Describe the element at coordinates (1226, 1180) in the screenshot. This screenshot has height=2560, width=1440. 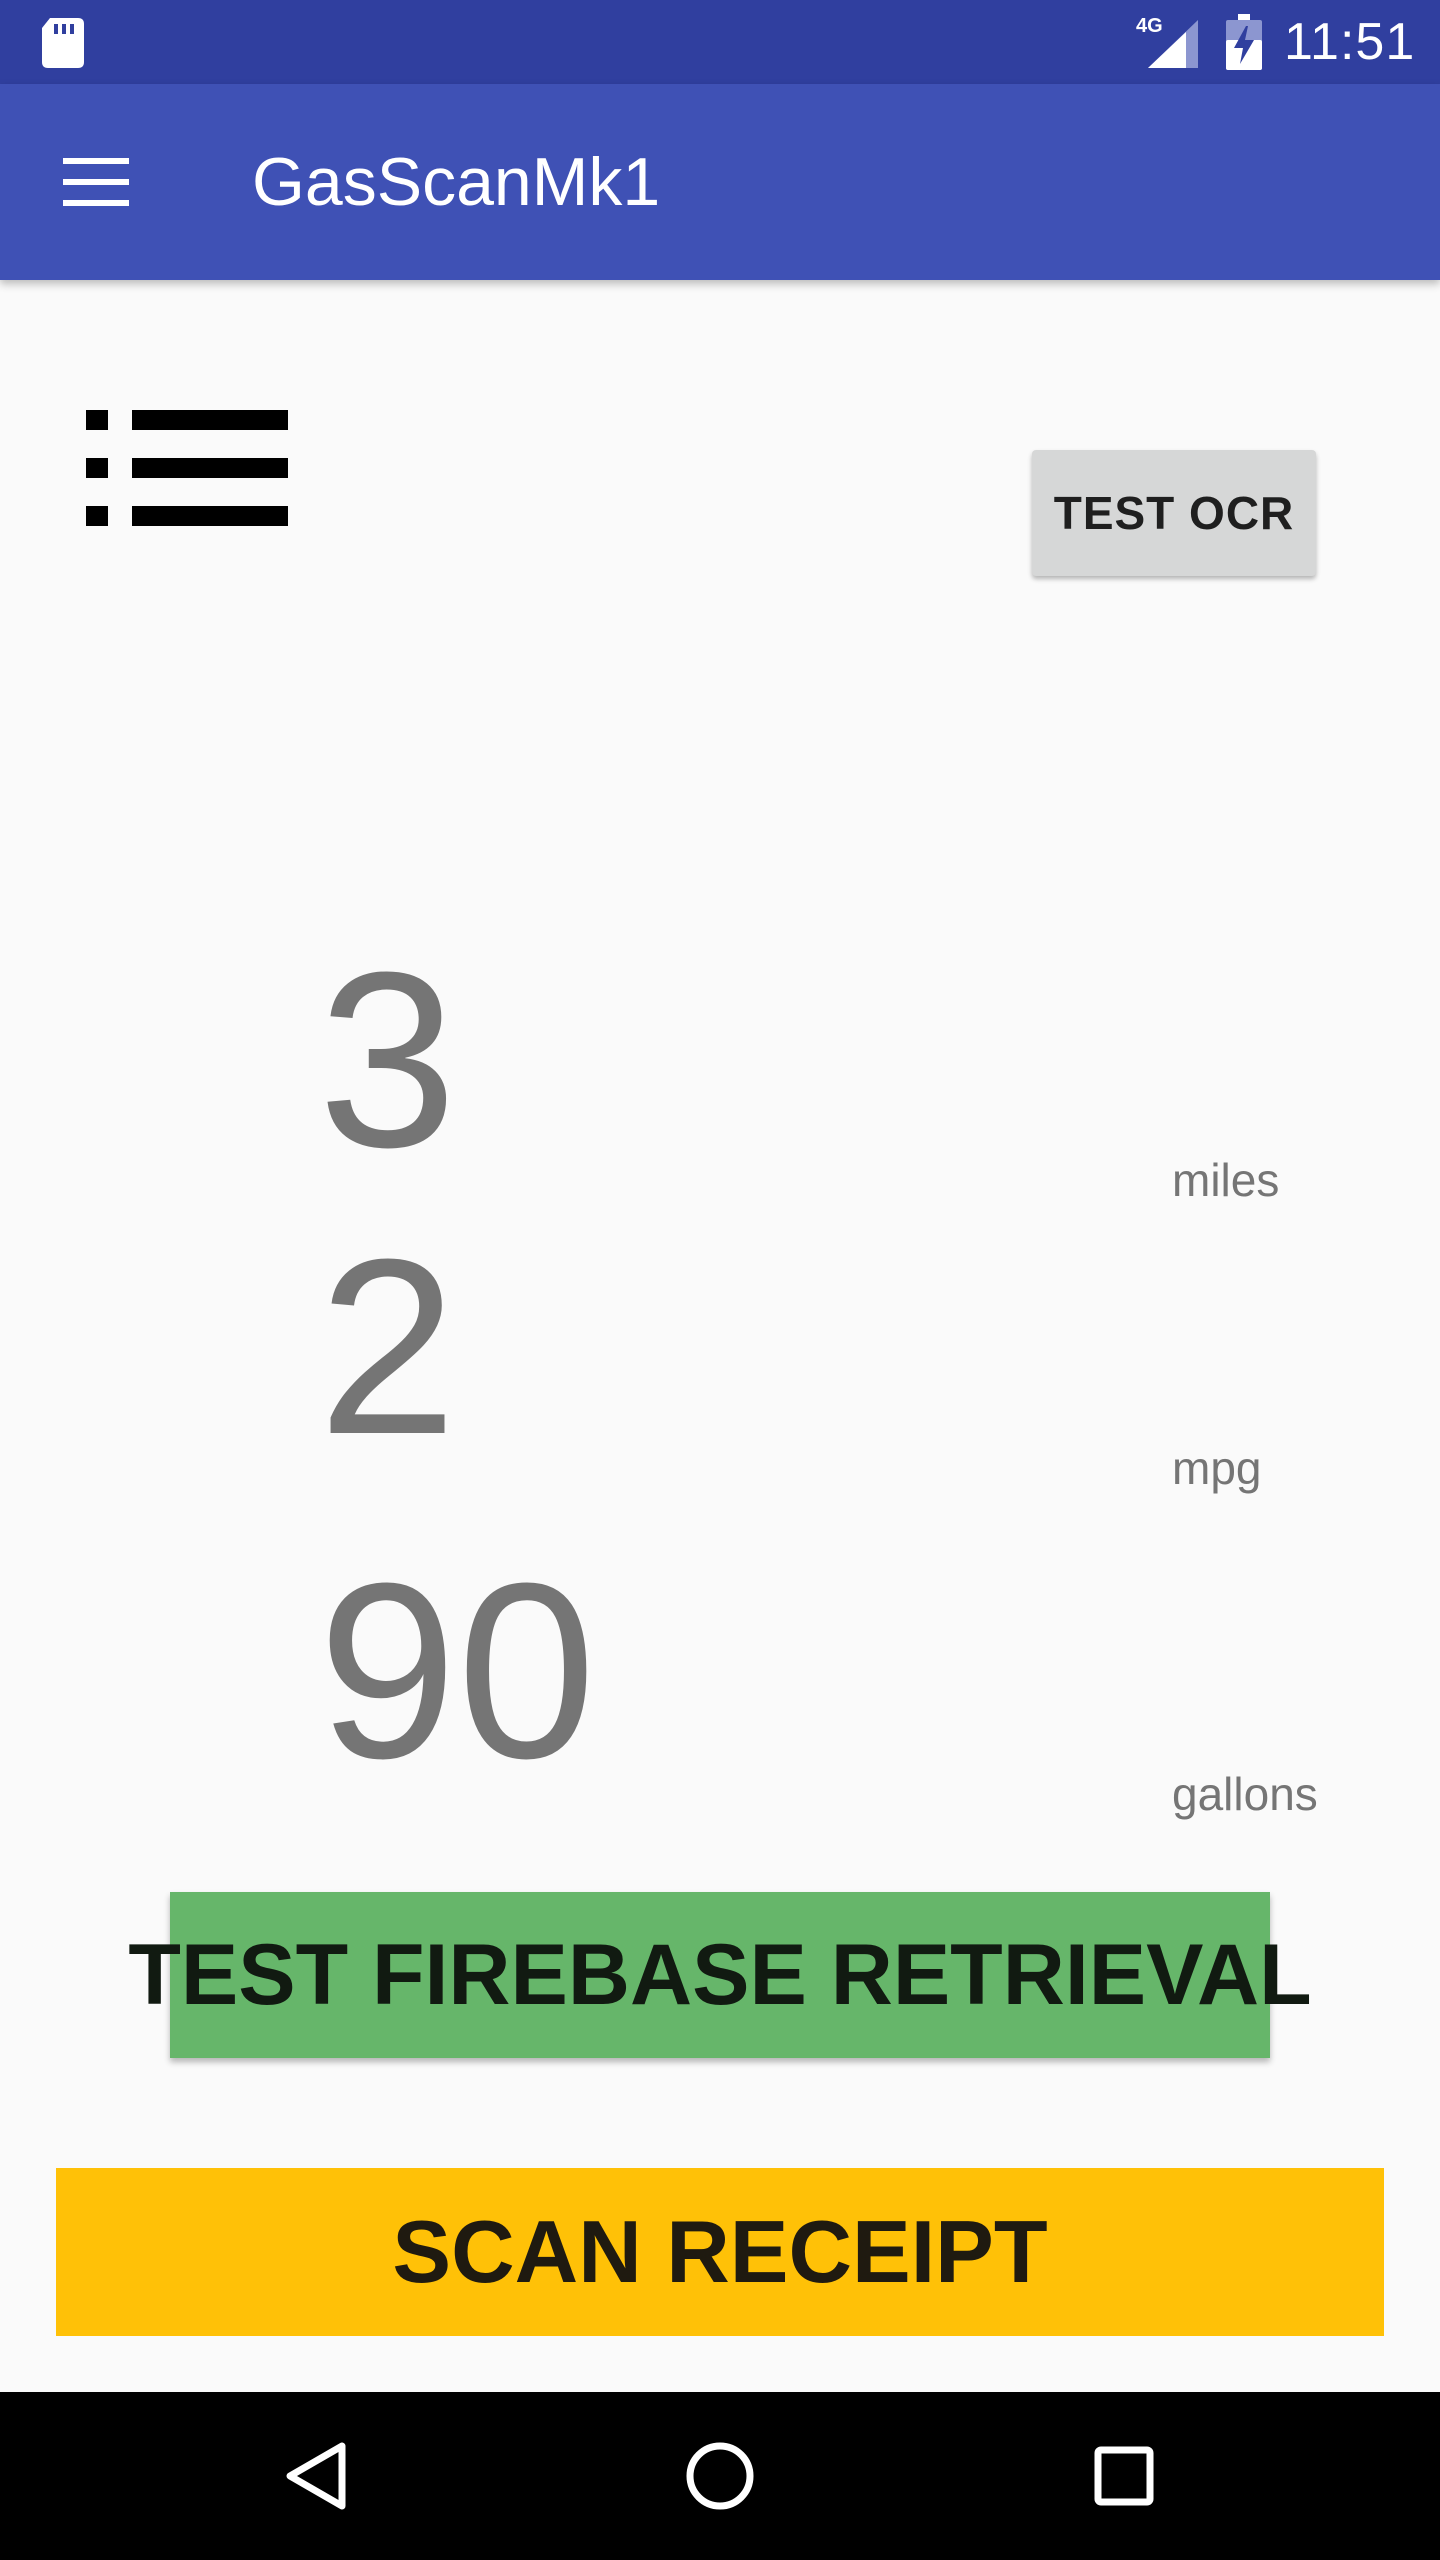
I see `miles-unit-label: miles` at that location.